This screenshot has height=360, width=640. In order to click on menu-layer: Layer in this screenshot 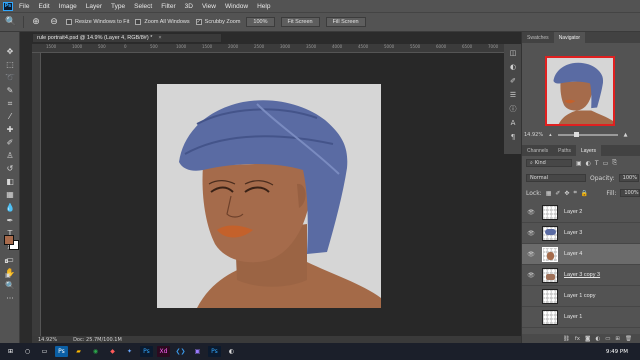, I will do `click(94, 6)`.